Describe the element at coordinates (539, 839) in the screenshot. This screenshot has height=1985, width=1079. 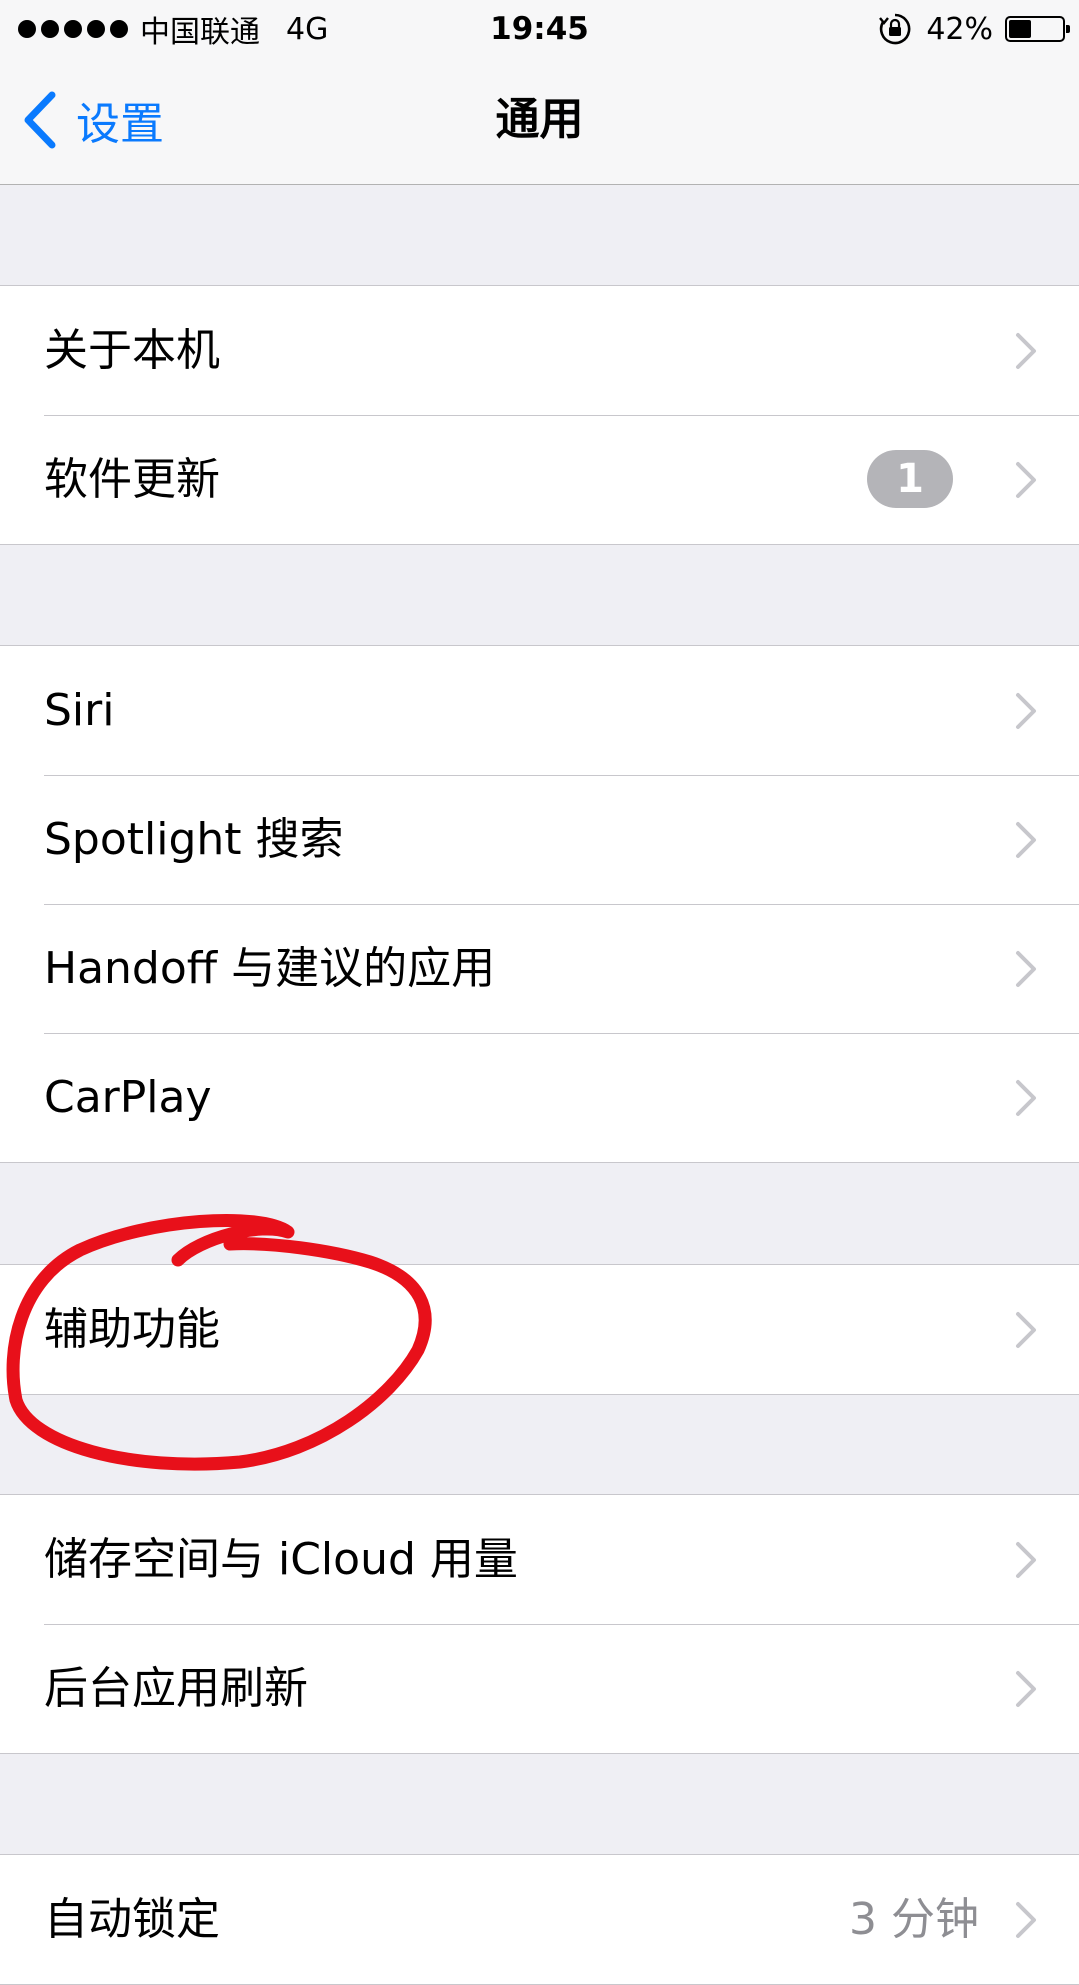
I see `row-spotlight-search: Spotlight 搜索` at that location.